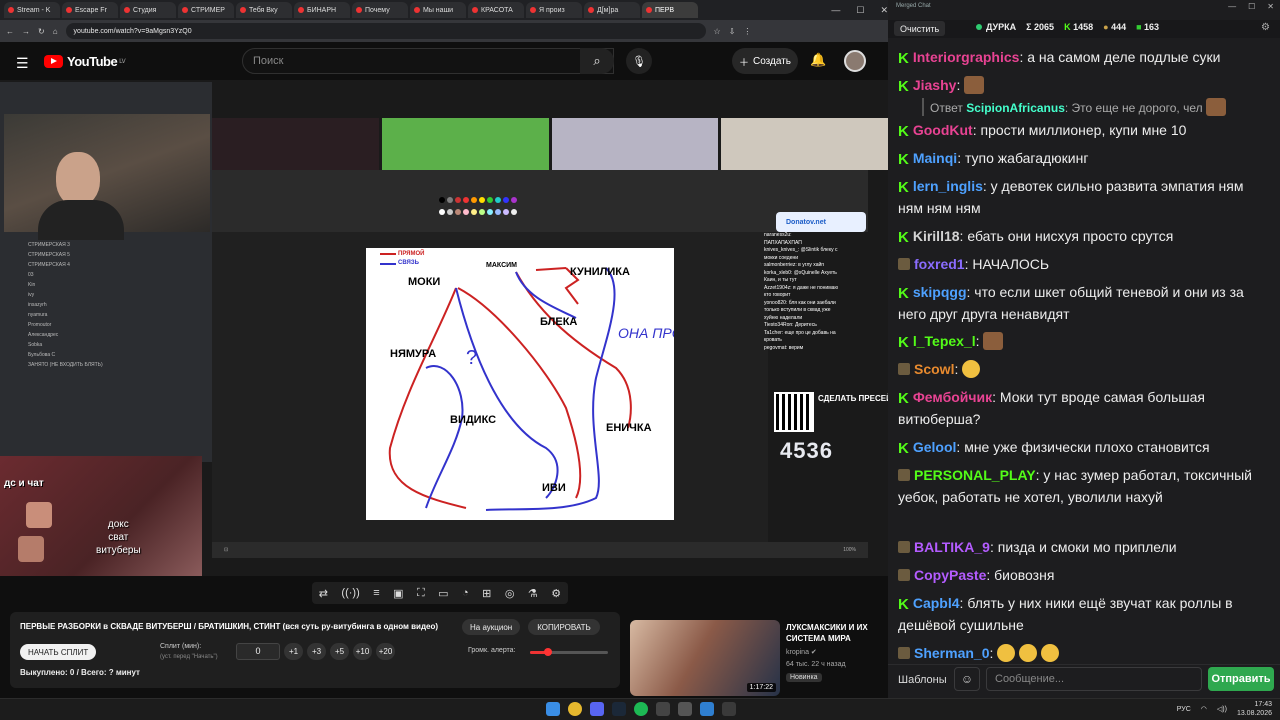  Describe the element at coordinates (55, 31) in the screenshot. I see `home-icon: ⌂` at that location.